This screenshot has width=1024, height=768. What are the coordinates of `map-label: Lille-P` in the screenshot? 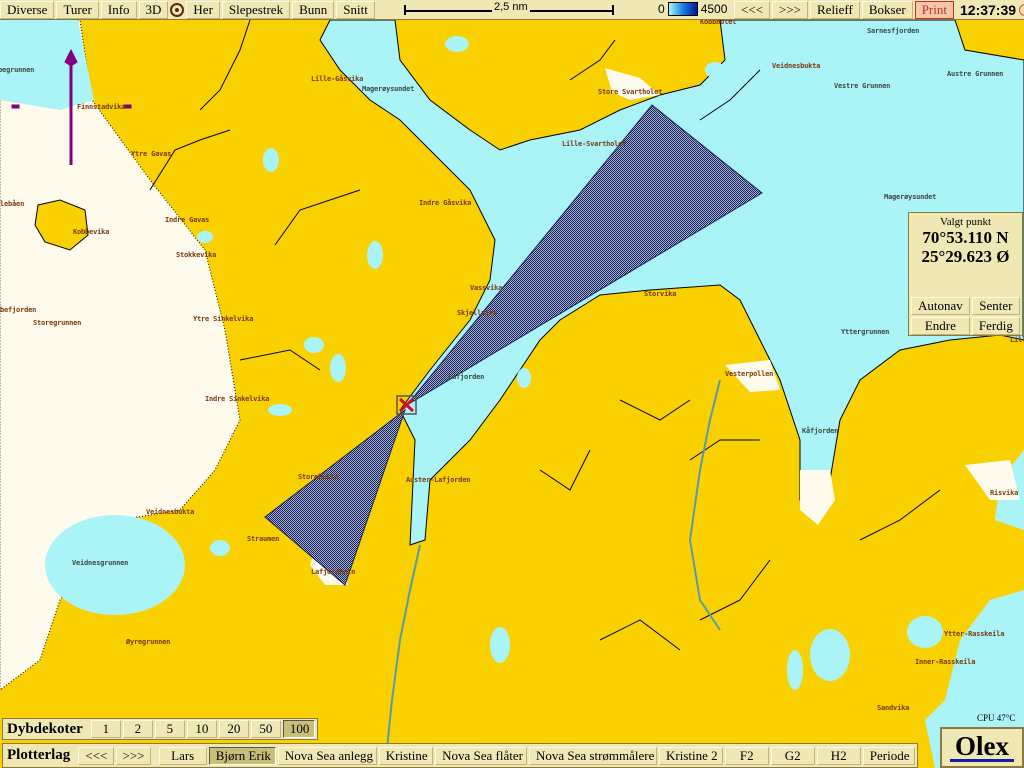 It's located at (1017, 340).